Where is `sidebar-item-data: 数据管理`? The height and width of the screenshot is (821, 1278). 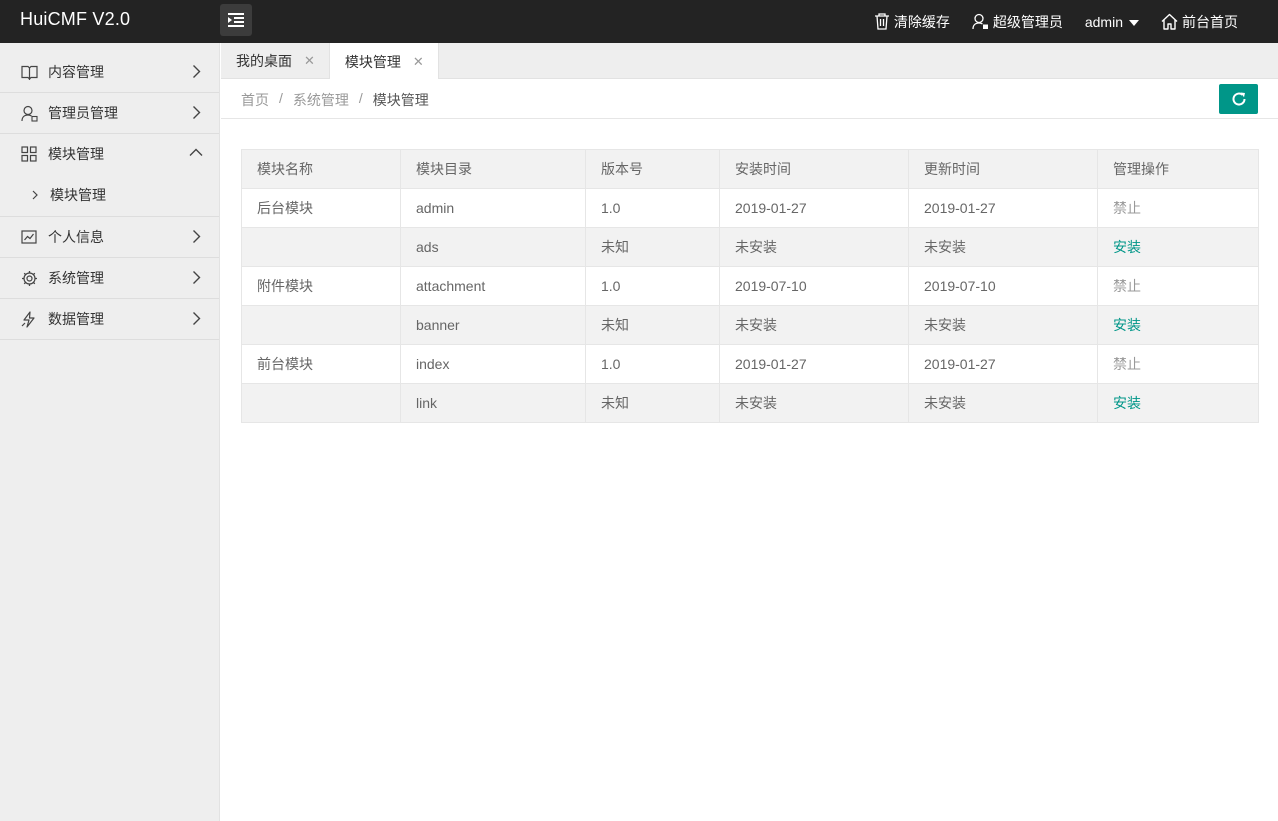
sidebar-item-data: 数据管理 is located at coordinates (109, 319).